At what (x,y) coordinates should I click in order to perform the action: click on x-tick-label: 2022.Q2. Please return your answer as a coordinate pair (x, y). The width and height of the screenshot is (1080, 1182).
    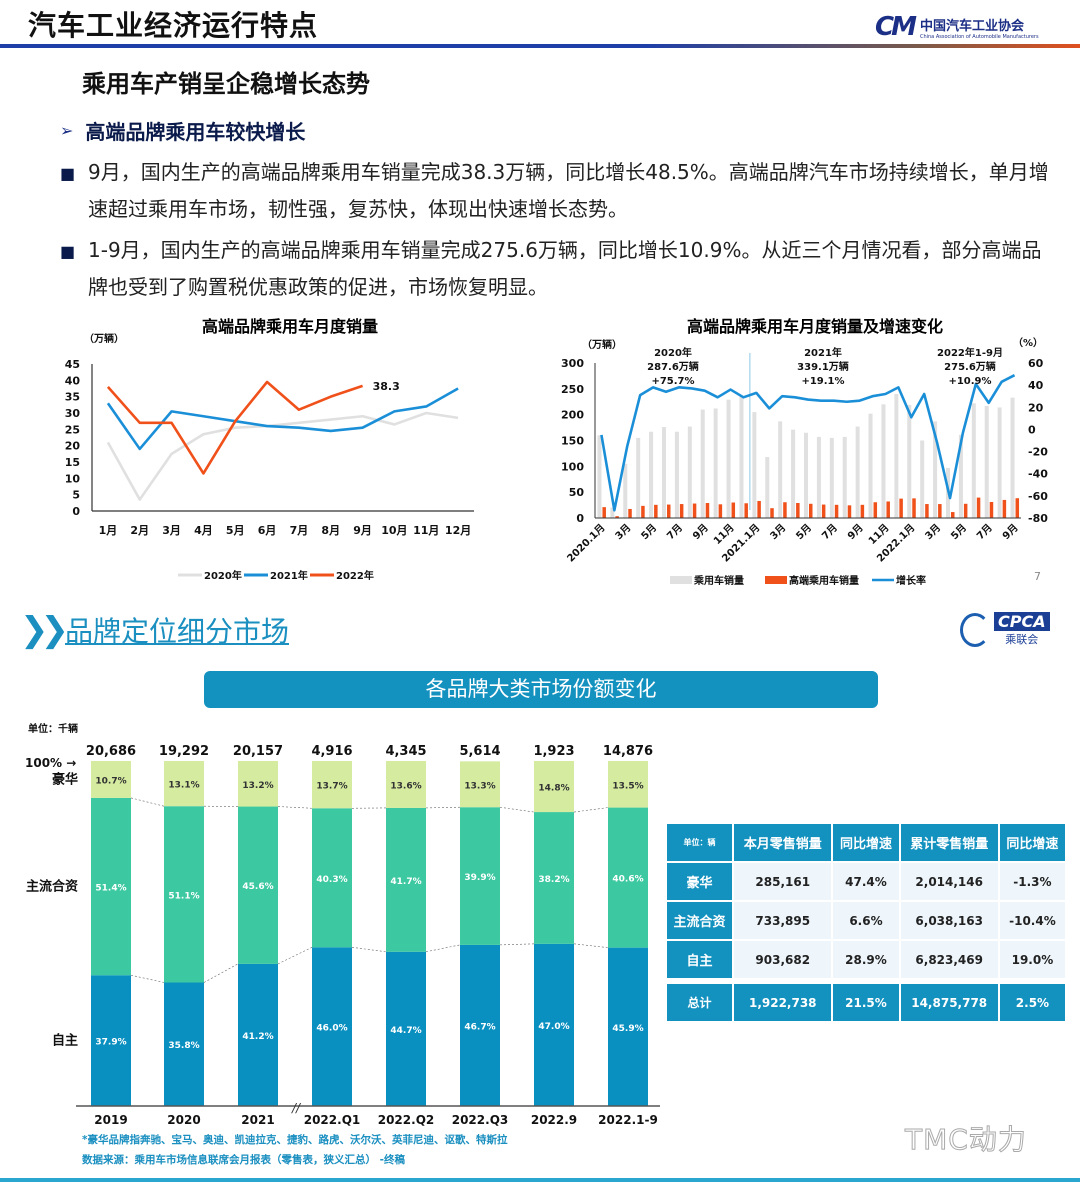
    Looking at the image, I should click on (406, 1120).